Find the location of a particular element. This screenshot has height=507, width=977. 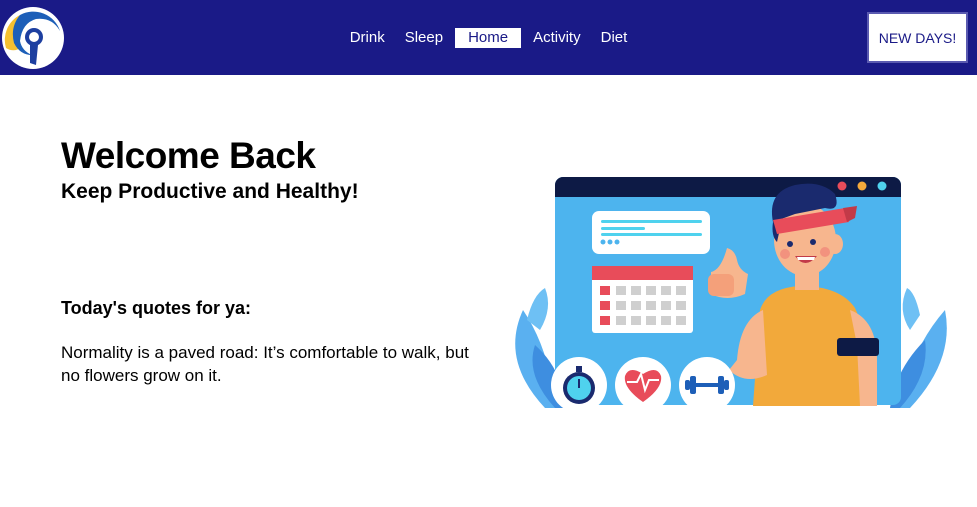

message-card is located at coordinates (651, 232).